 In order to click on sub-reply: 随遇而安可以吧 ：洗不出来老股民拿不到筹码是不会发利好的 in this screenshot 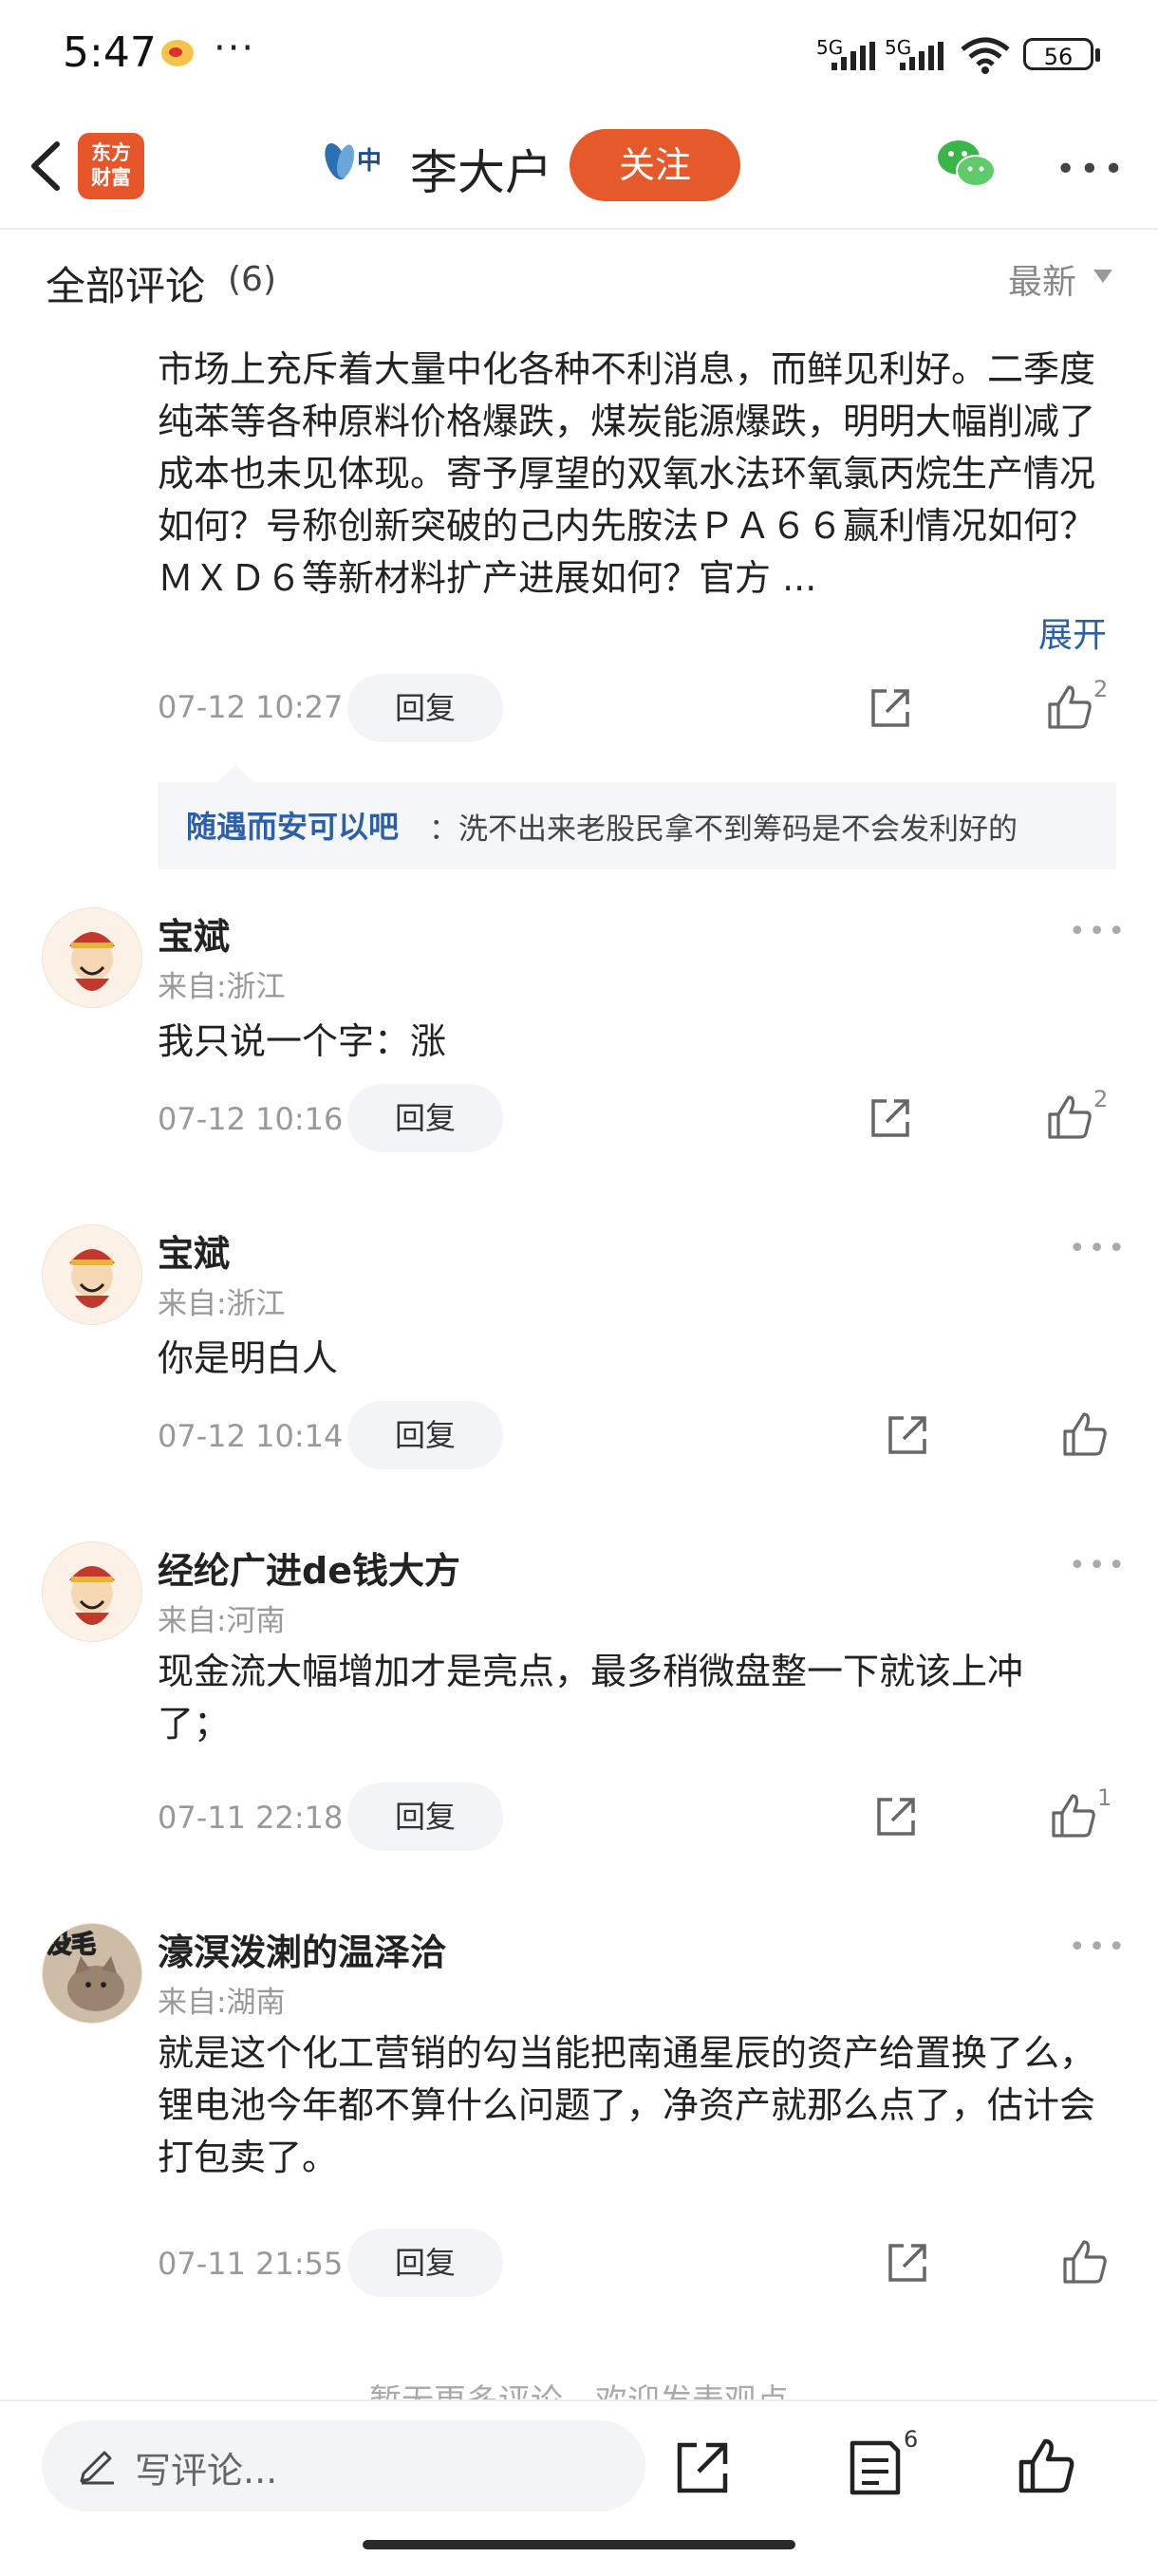, I will do `click(637, 826)`.